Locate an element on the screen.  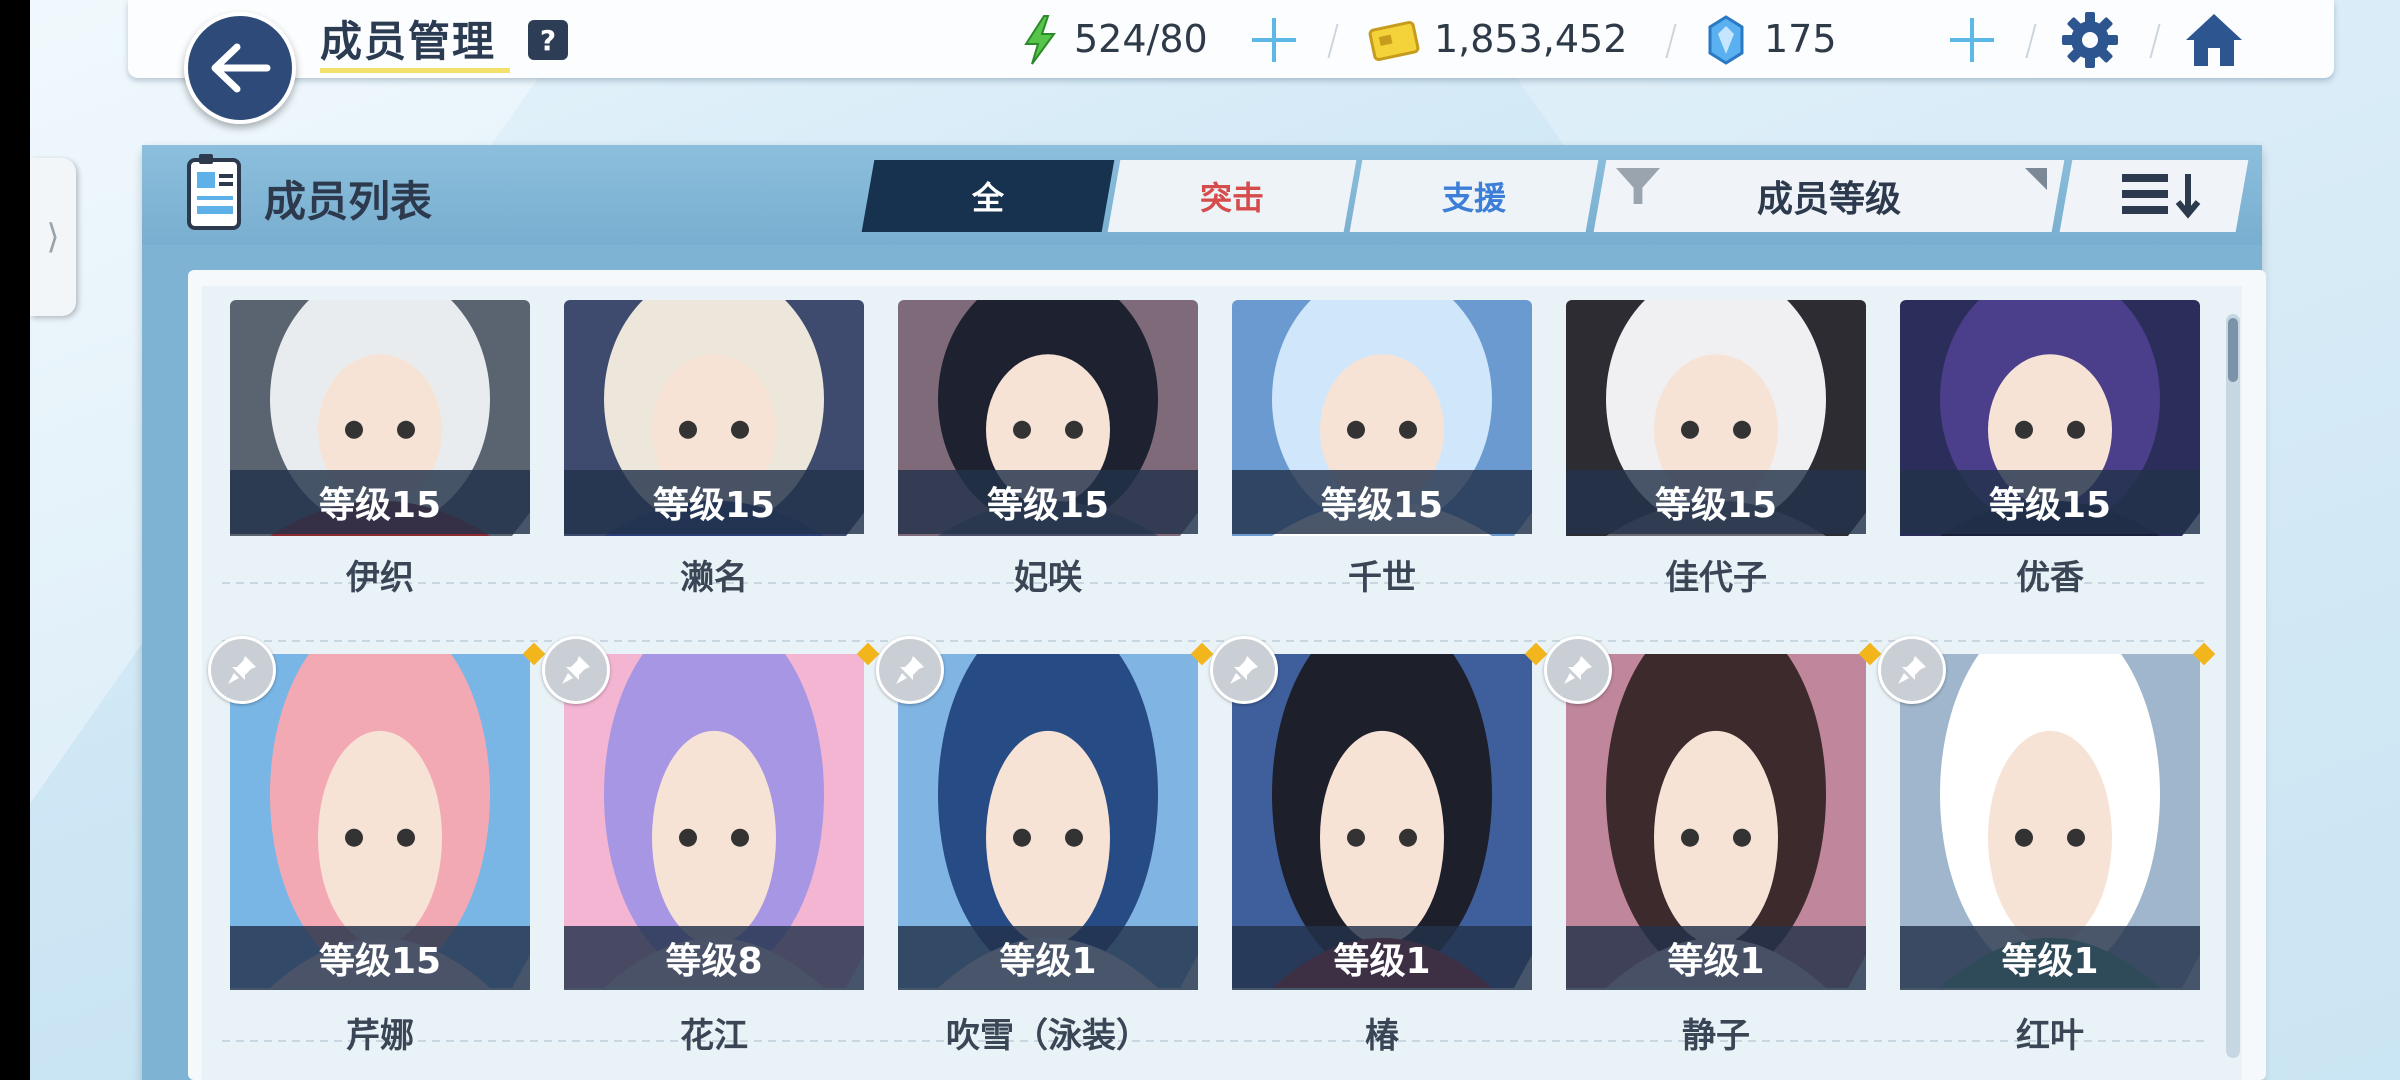
tab-all: 全 is located at coordinates (988, 196).